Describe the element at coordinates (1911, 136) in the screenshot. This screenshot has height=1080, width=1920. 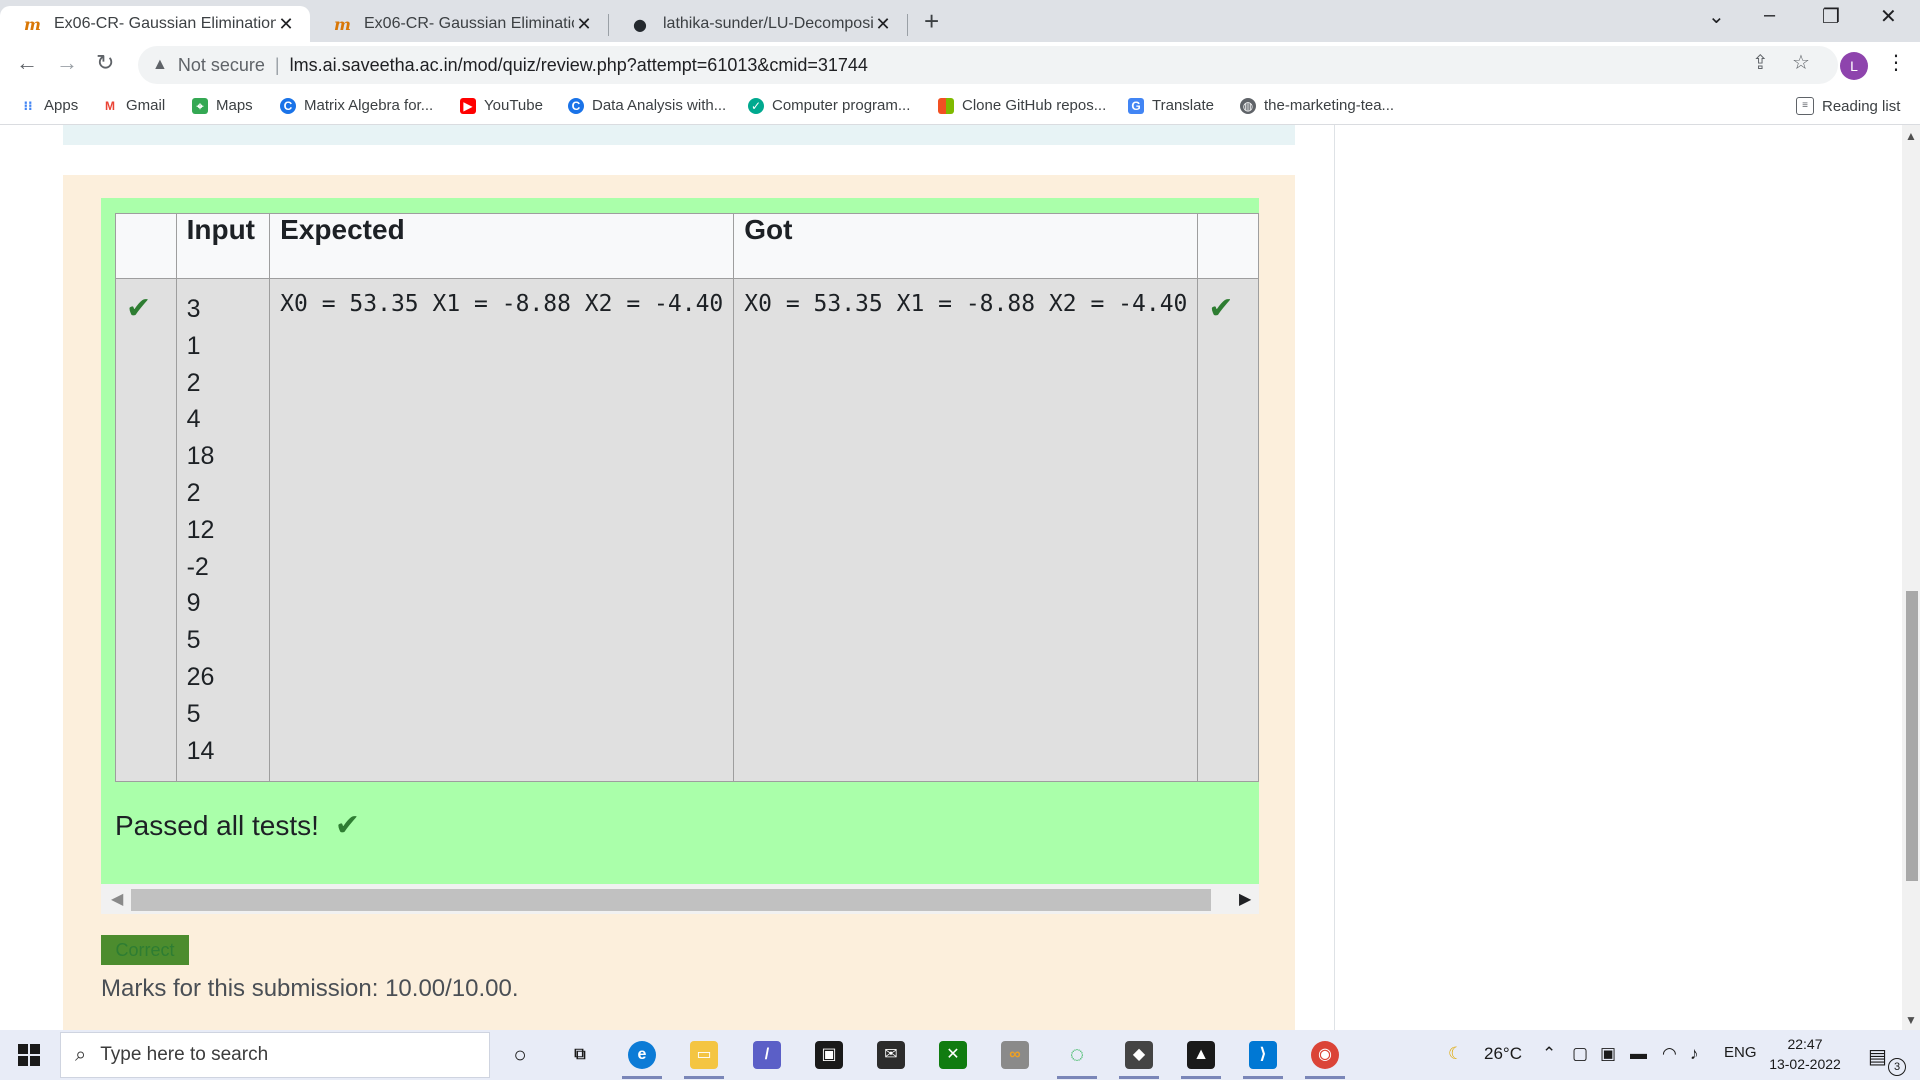
I see `scroll-up-icon: ▲` at that location.